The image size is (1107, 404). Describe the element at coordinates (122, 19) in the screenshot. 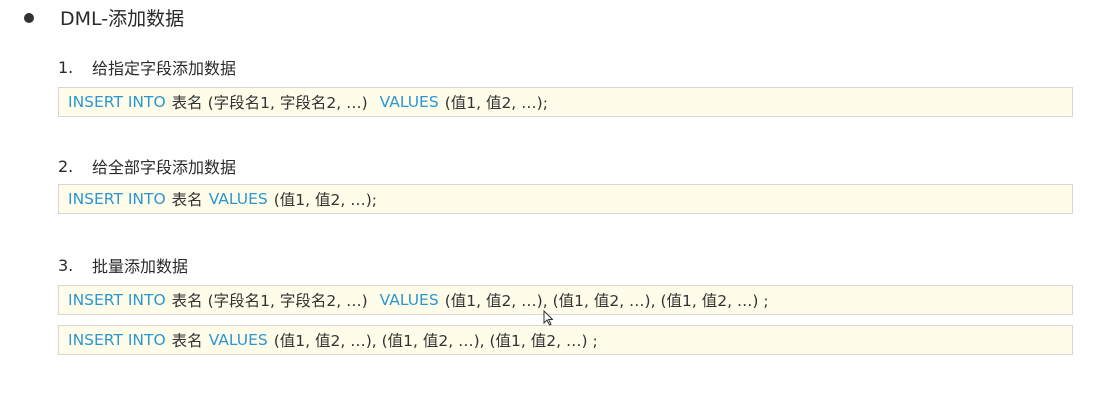

I see `heading-text: DML-添加数据` at that location.